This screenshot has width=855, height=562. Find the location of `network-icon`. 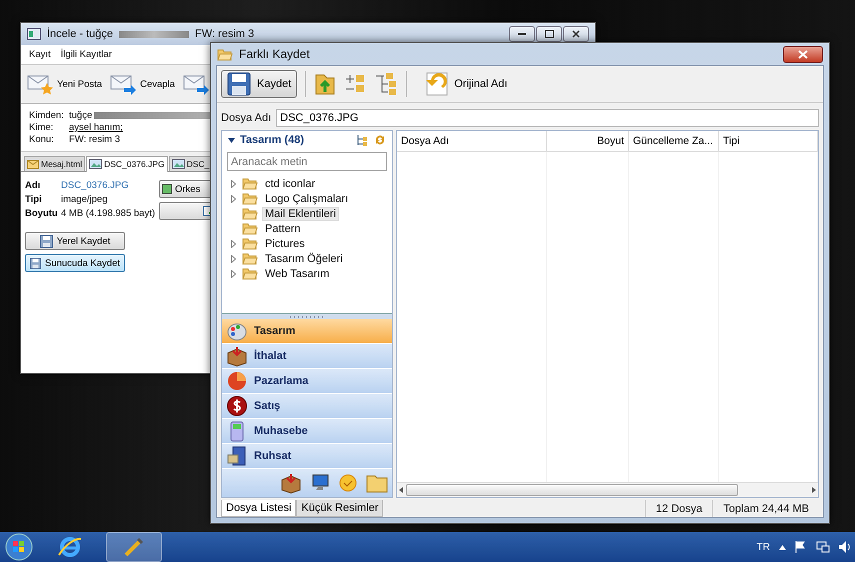

network-icon is located at coordinates (823, 547).